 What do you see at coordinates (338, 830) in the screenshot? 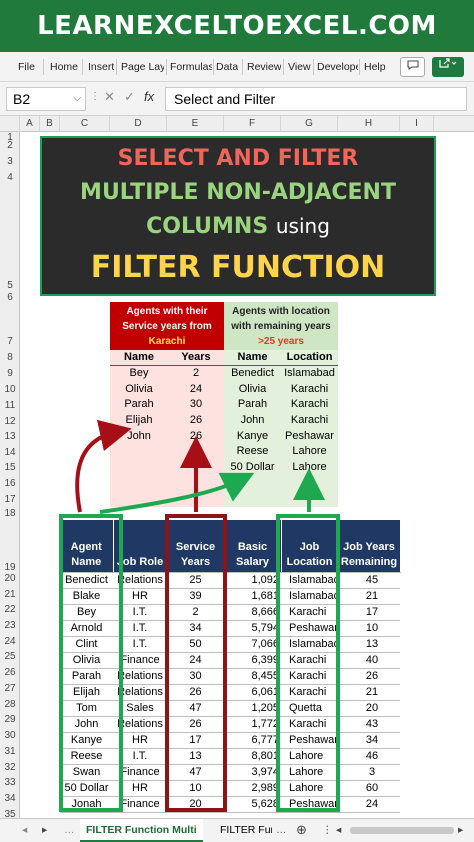
I see `scroll-left-icon: ◂` at bounding box center [338, 830].